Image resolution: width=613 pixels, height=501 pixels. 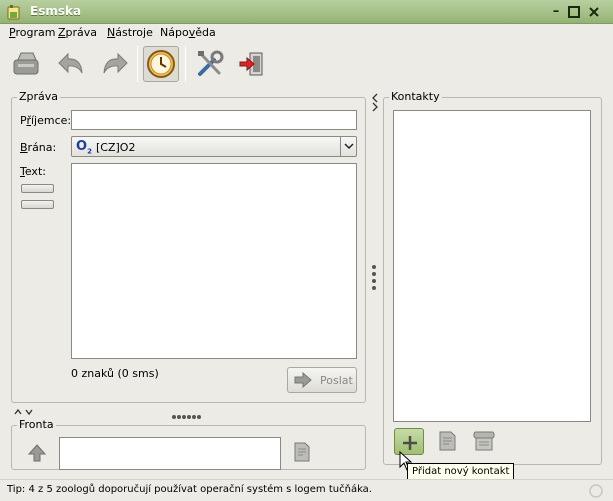 What do you see at coordinates (306, 33) in the screenshot?
I see `menu-bar: Program Zpráva Nástroje Nápověda` at bounding box center [306, 33].